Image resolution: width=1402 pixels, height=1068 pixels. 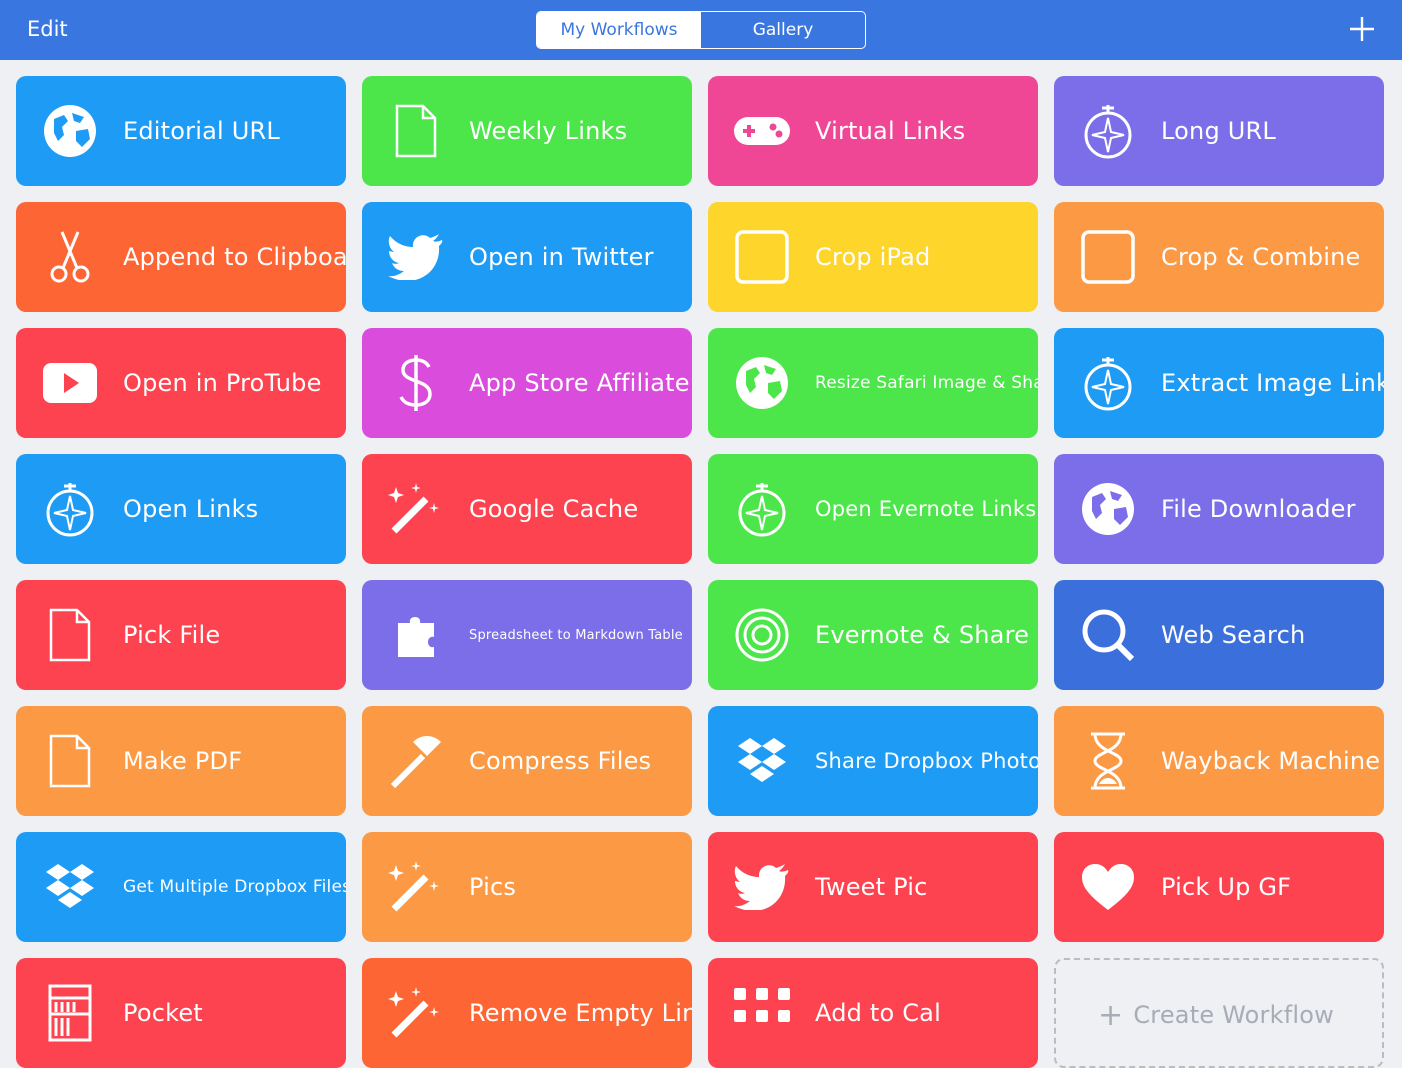 I want to click on tab-my-workflows: My Workflows, so click(x=619, y=30).